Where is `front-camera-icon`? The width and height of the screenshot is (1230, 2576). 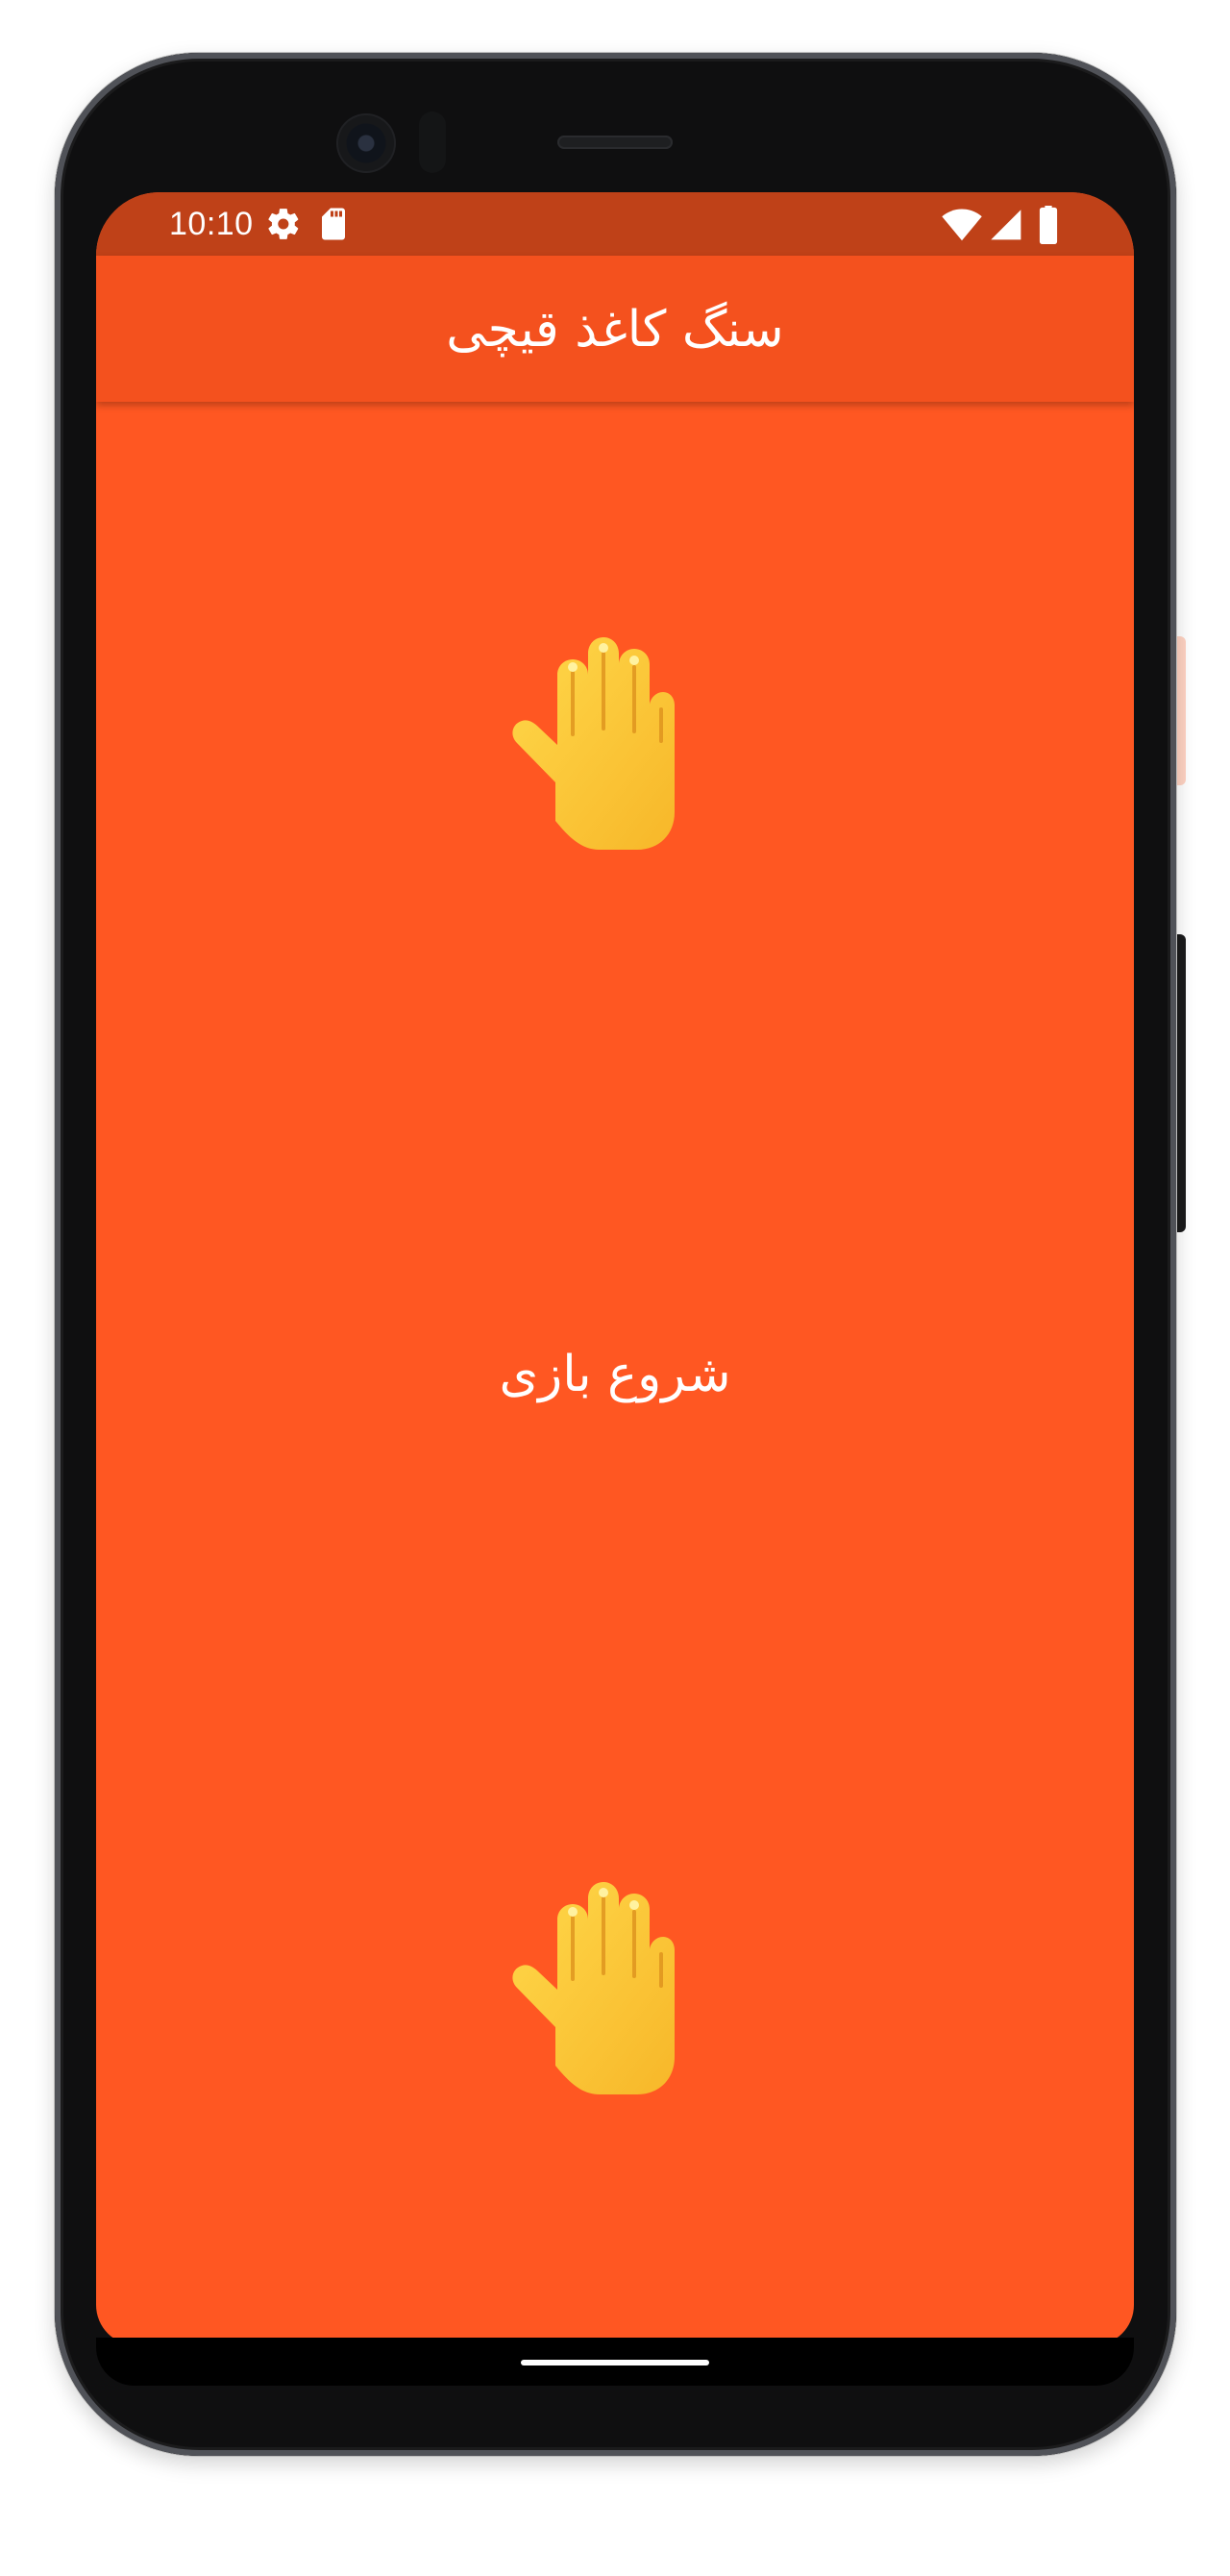
front-camera-icon is located at coordinates (366, 143).